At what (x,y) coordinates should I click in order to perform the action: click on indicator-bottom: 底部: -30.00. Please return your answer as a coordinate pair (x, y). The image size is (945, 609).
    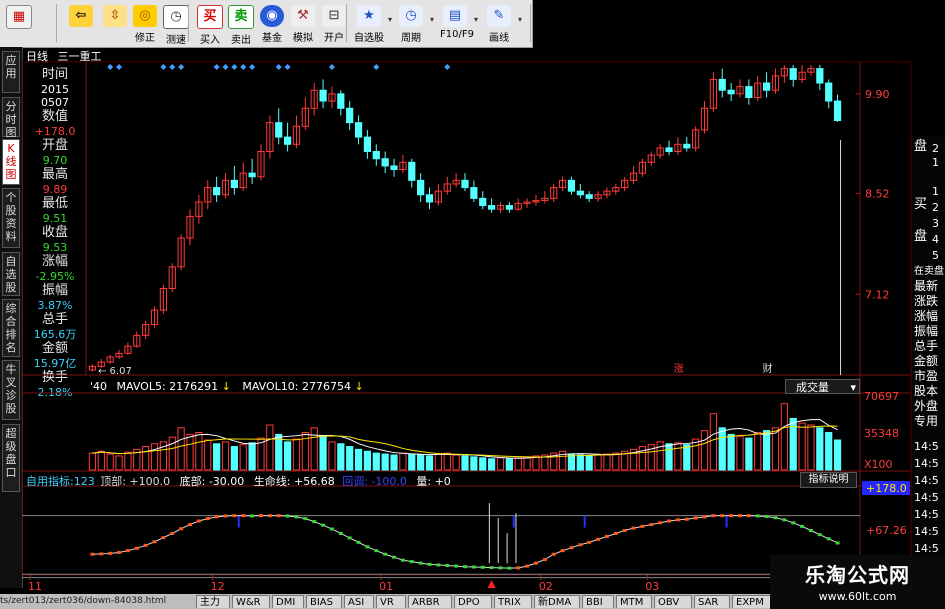
    Looking at the image, I should click on (212, 481).